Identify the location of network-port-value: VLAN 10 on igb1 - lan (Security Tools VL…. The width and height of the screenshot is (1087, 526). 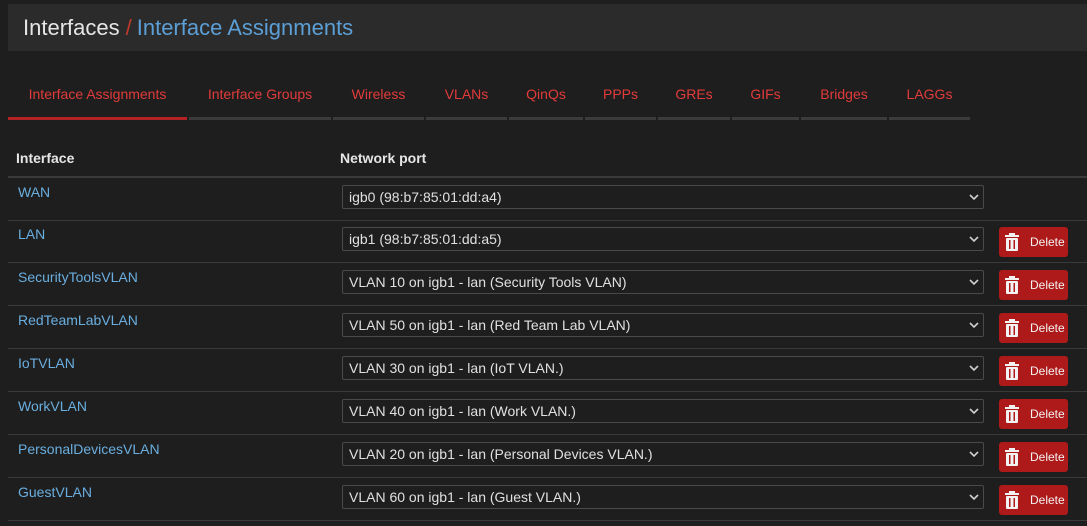
(488, 282).